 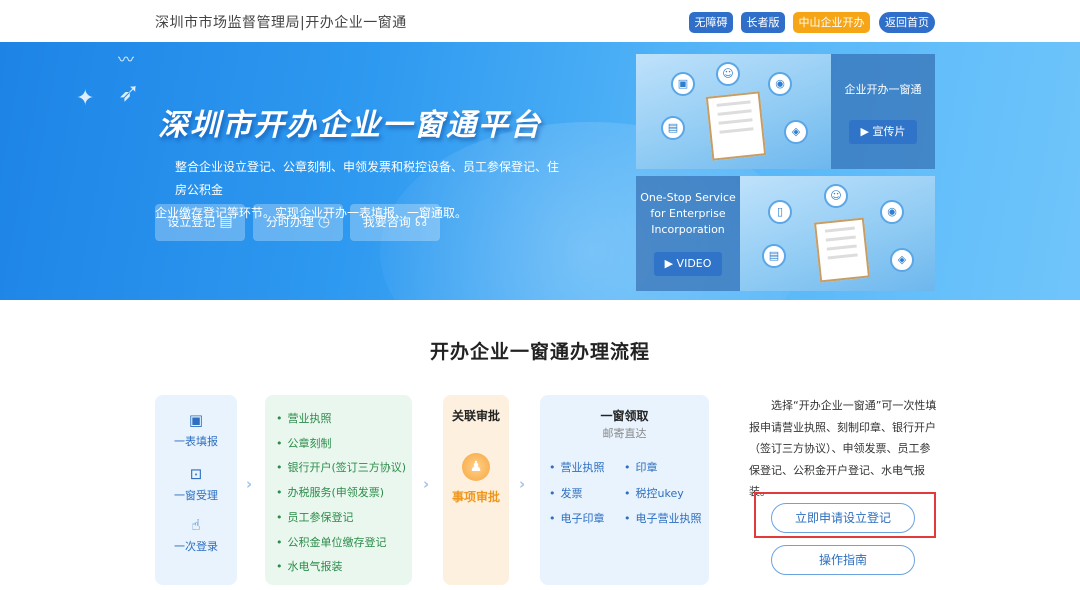 I want to click on promo-en-caption-line: Incorporation, so click(x=688, y=229).